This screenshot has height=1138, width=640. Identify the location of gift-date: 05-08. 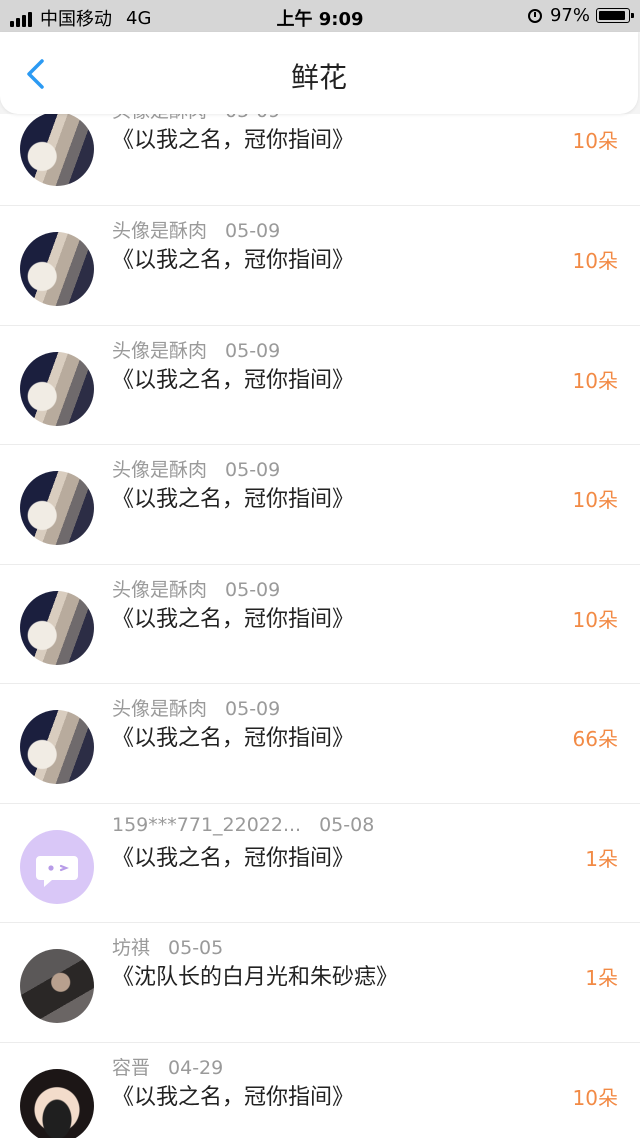
(347, 824).